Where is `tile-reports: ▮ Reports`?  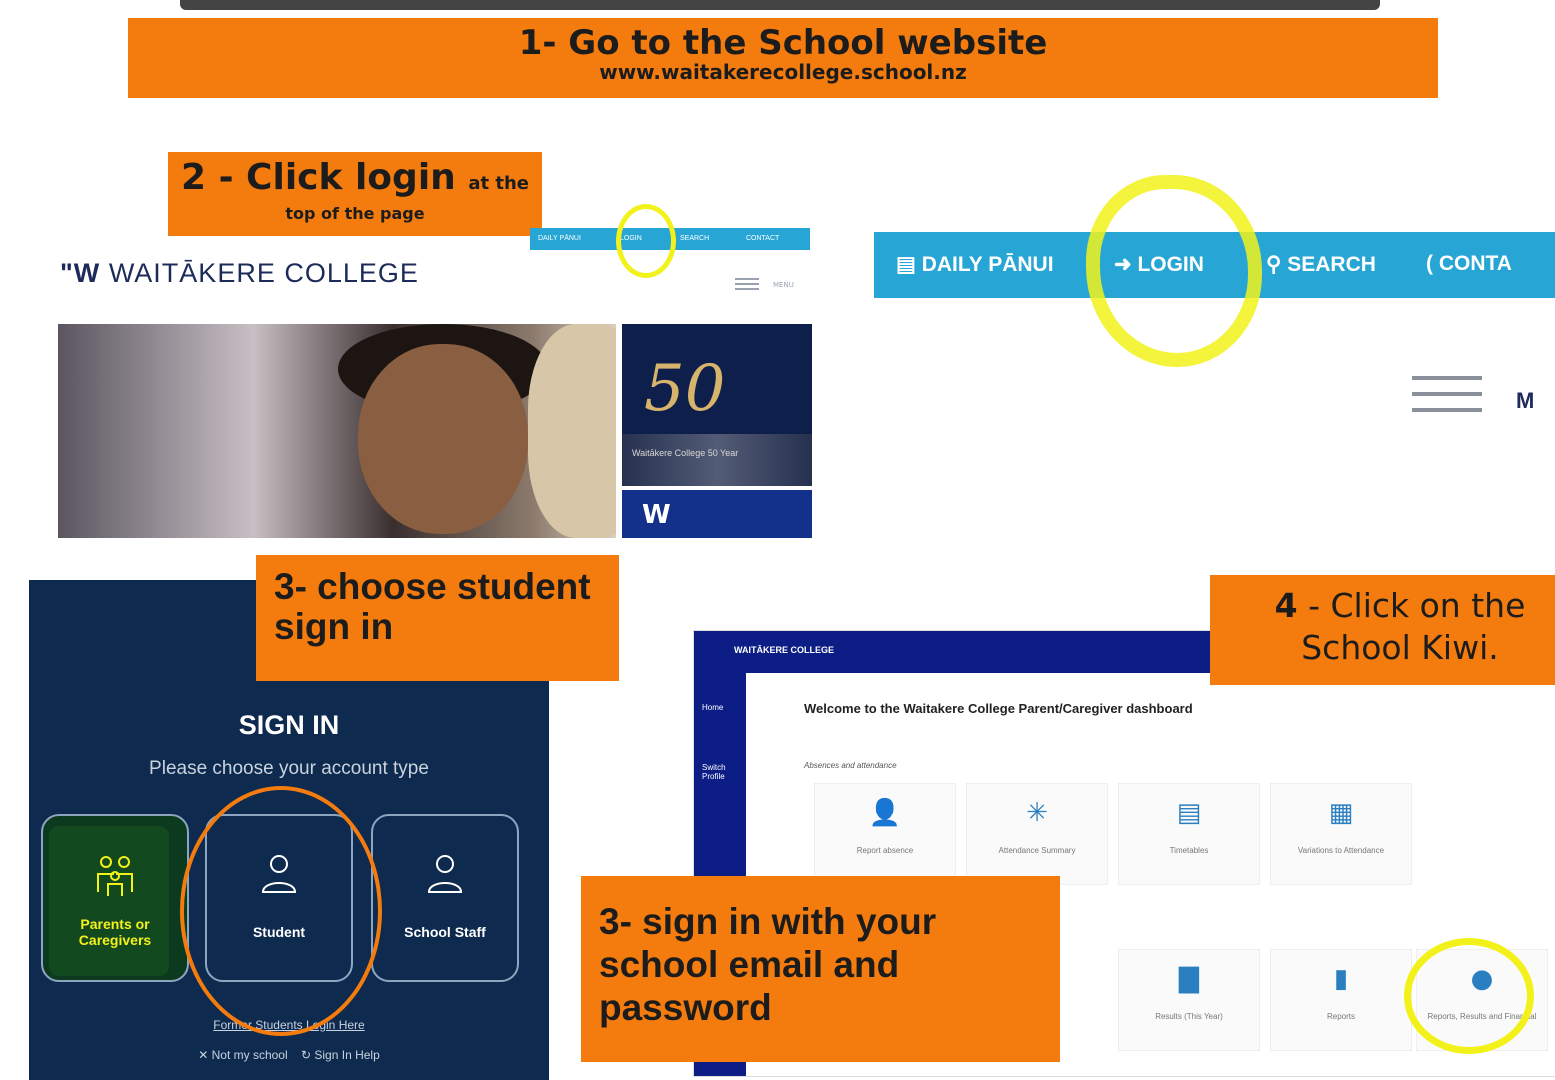 tile-reports: ▮ Reports is located at coordinates (1341, 1000).